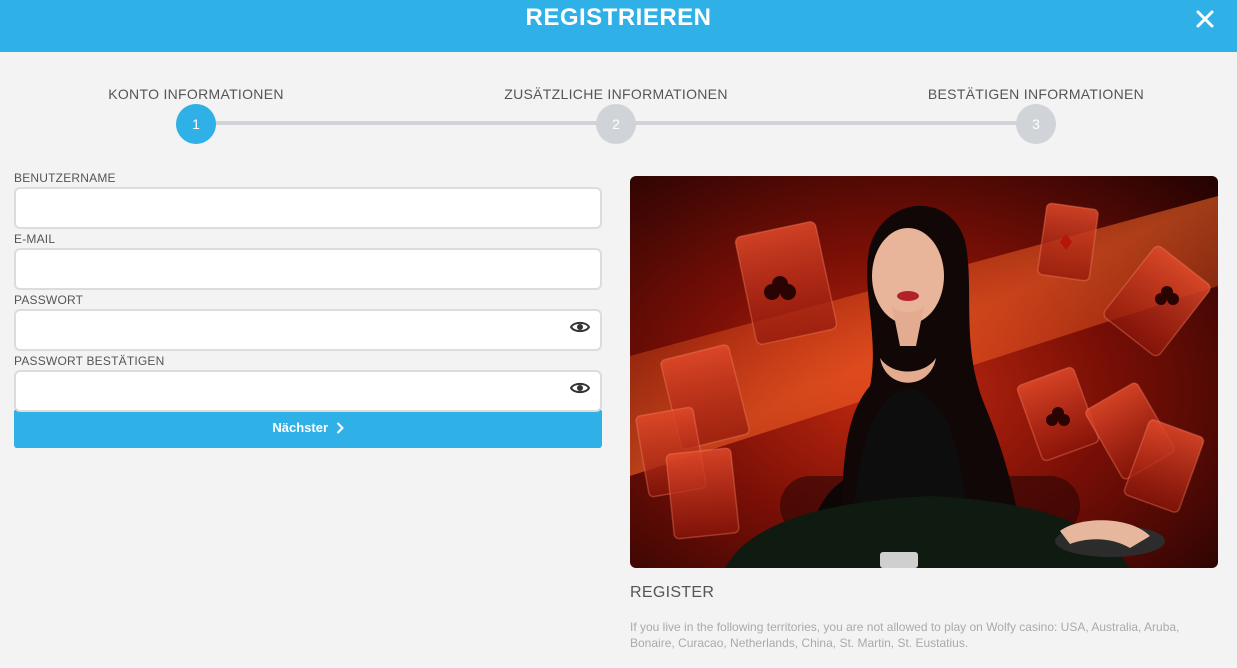 The height and width of the screenshot is (668, 1237). I want to click on username-field-group: BENUTZERNAME, so click(308, 198).